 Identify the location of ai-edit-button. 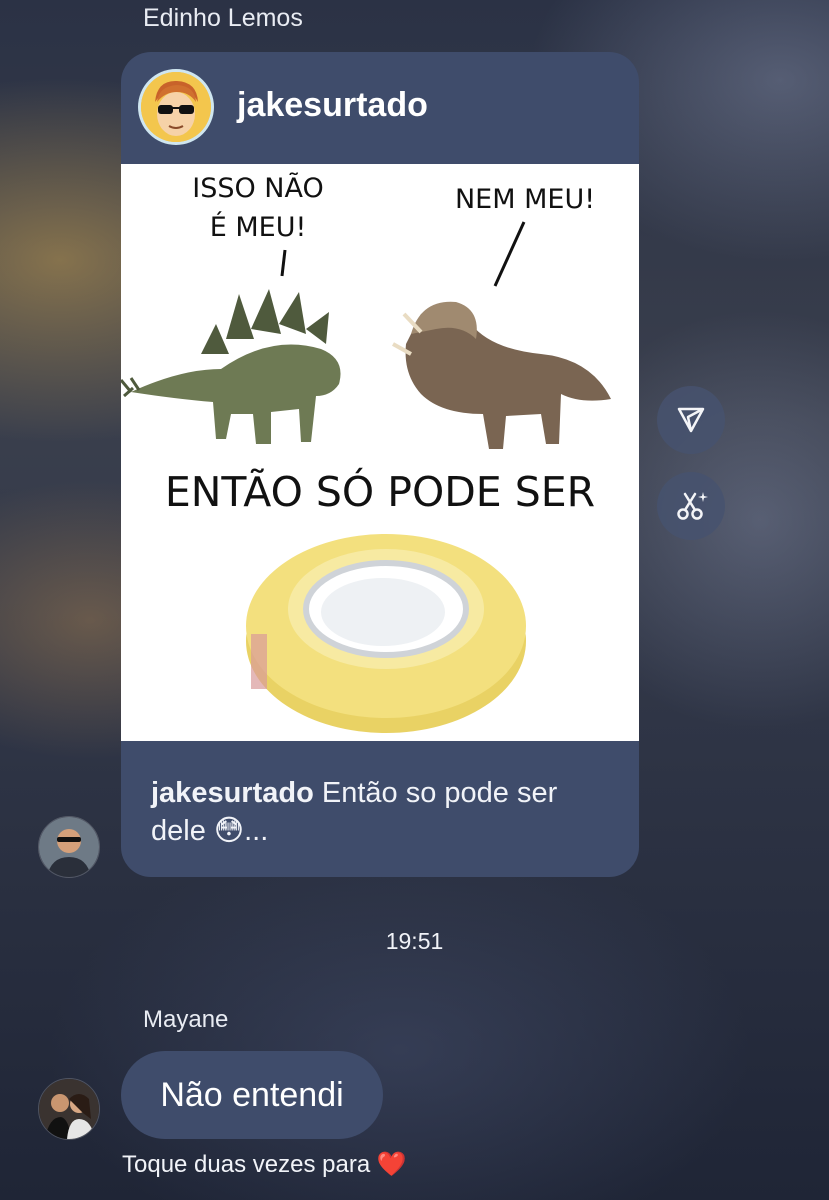
(691, 506).